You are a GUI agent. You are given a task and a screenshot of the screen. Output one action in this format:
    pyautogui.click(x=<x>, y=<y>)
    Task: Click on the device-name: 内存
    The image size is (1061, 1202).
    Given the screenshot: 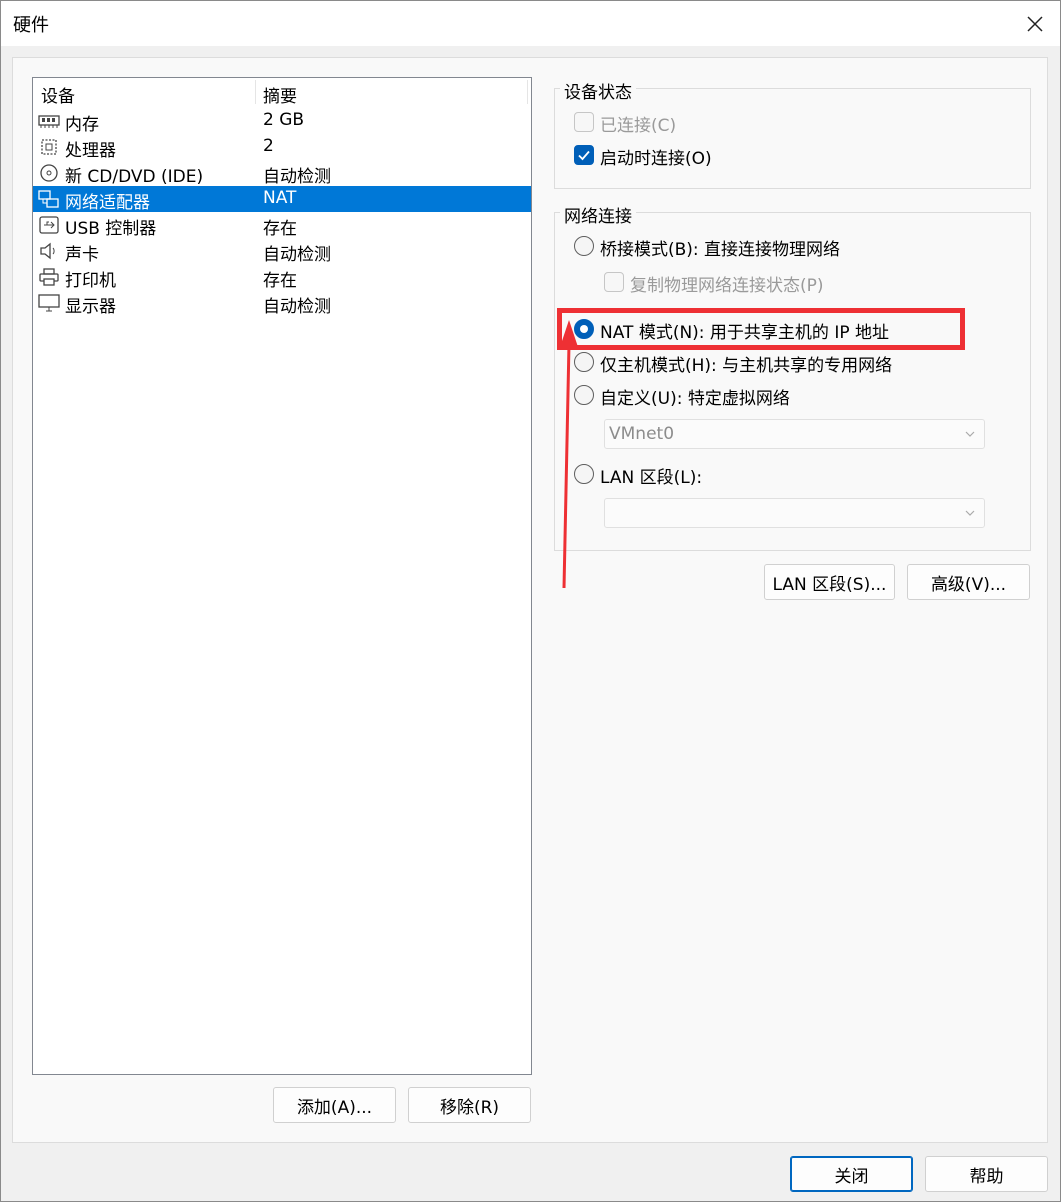 What is the action you would take?
    pyautogui.click(x=82, y=125)
    